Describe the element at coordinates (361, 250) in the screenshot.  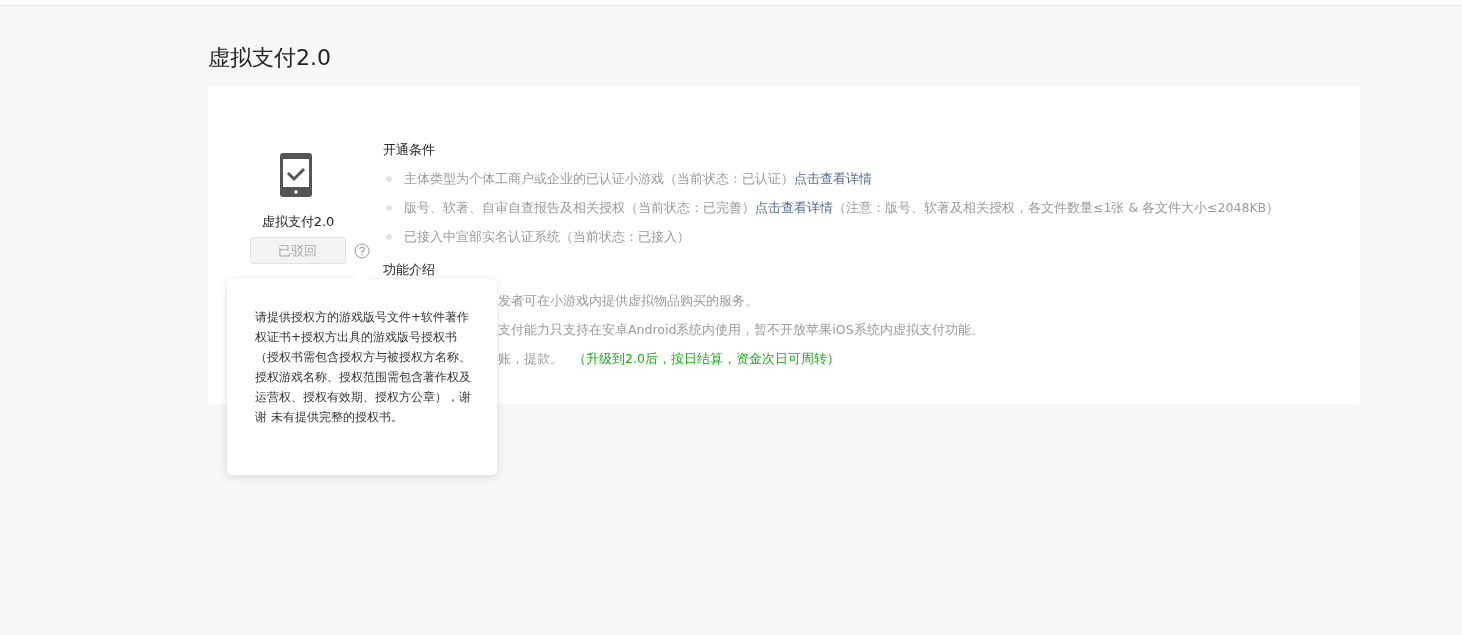
I see `help-icon` at that location.